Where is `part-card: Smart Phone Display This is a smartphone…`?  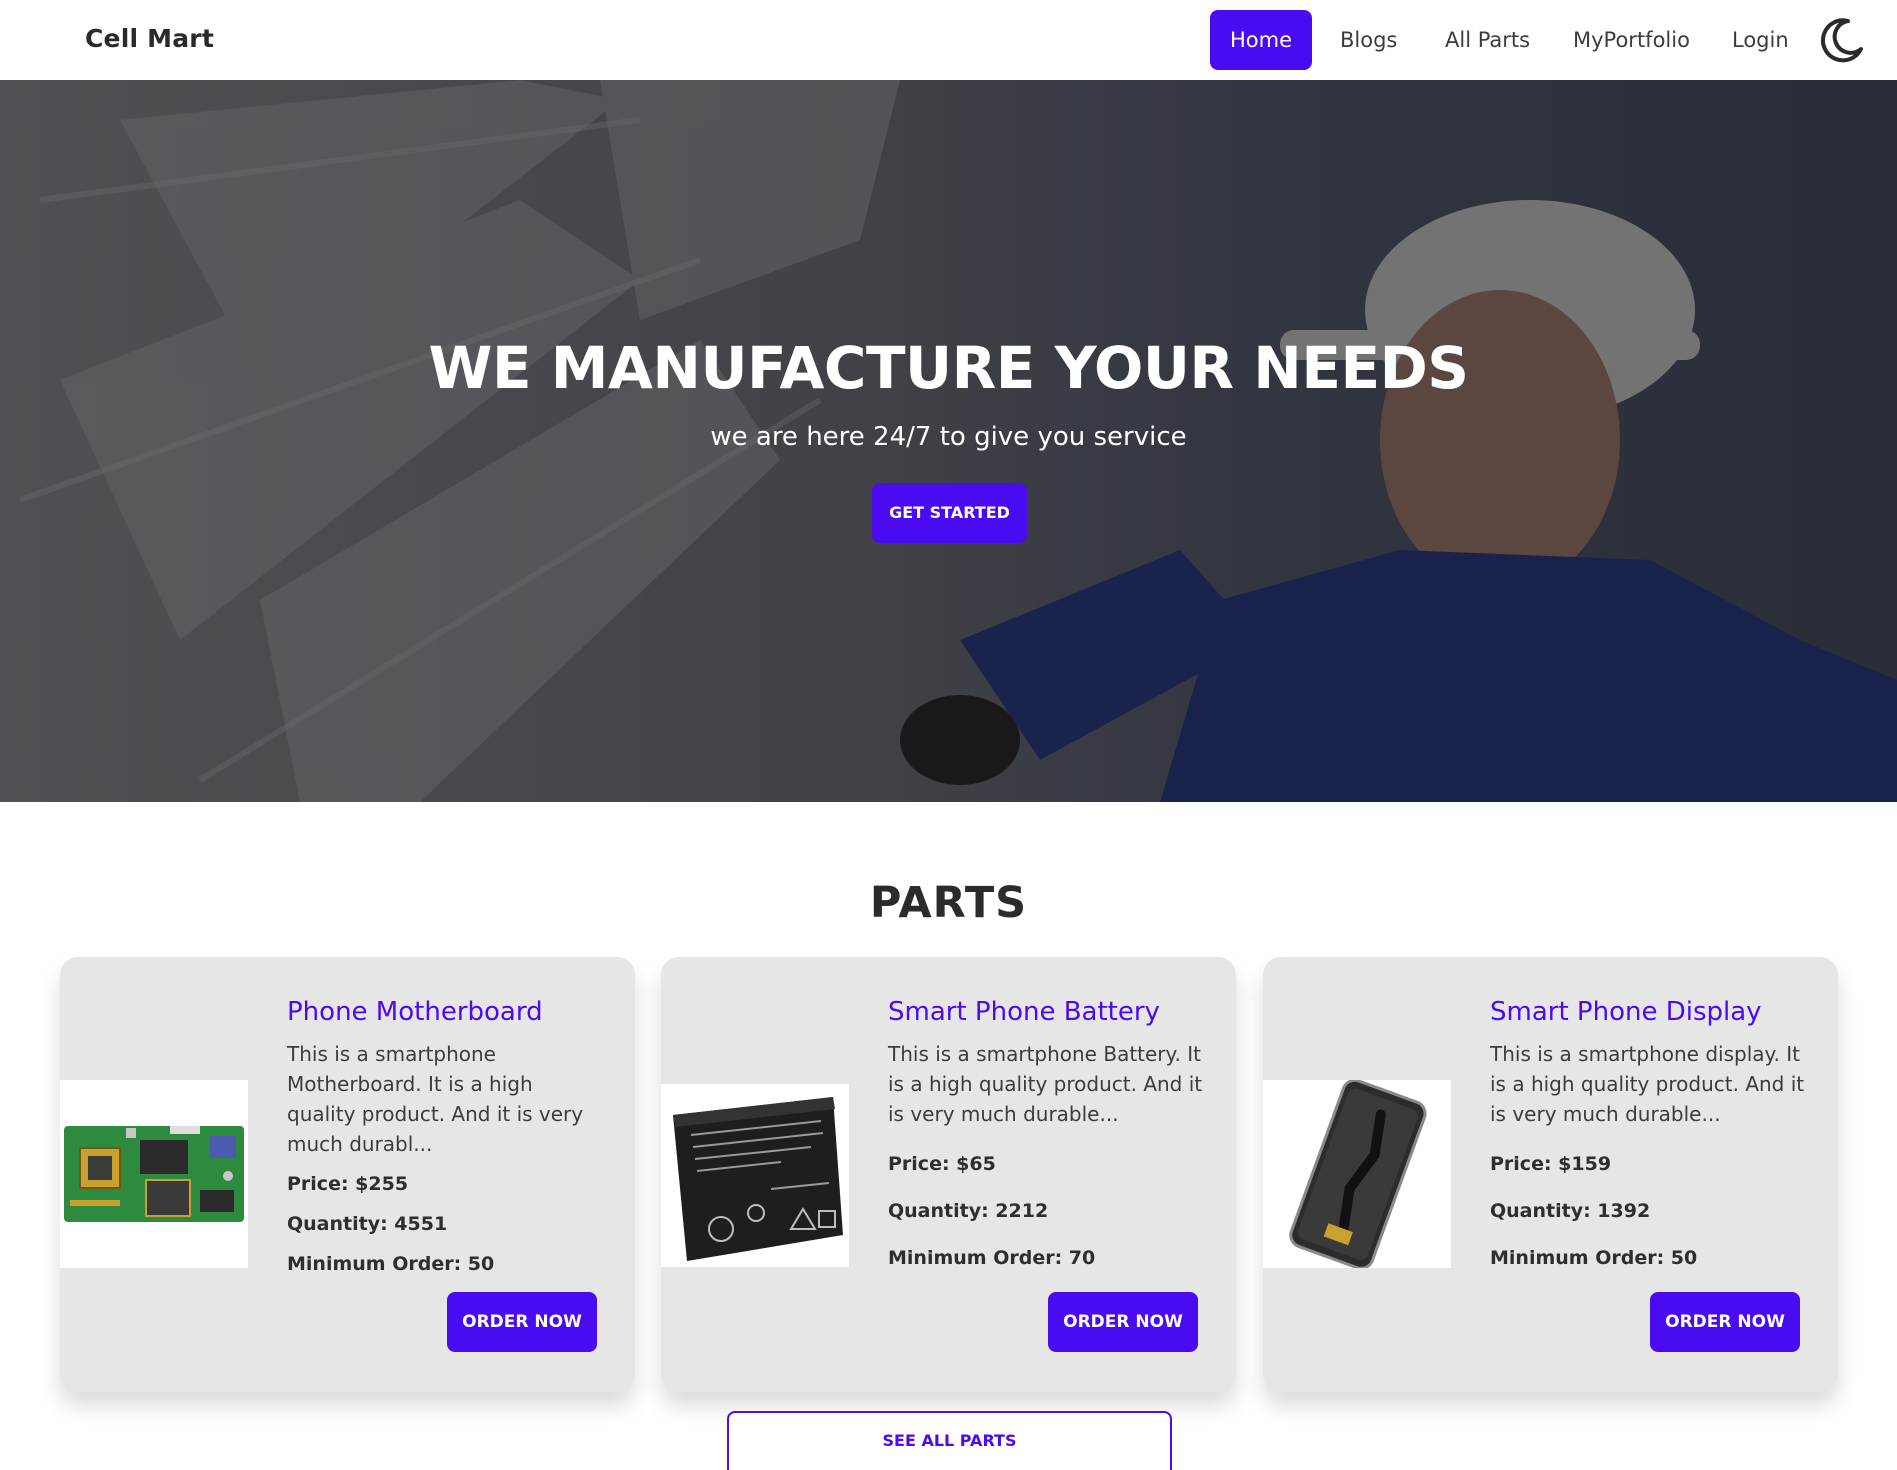
part-card: Smart Phone Display This is a smartphone… is located at coordinates (1550, 1174).